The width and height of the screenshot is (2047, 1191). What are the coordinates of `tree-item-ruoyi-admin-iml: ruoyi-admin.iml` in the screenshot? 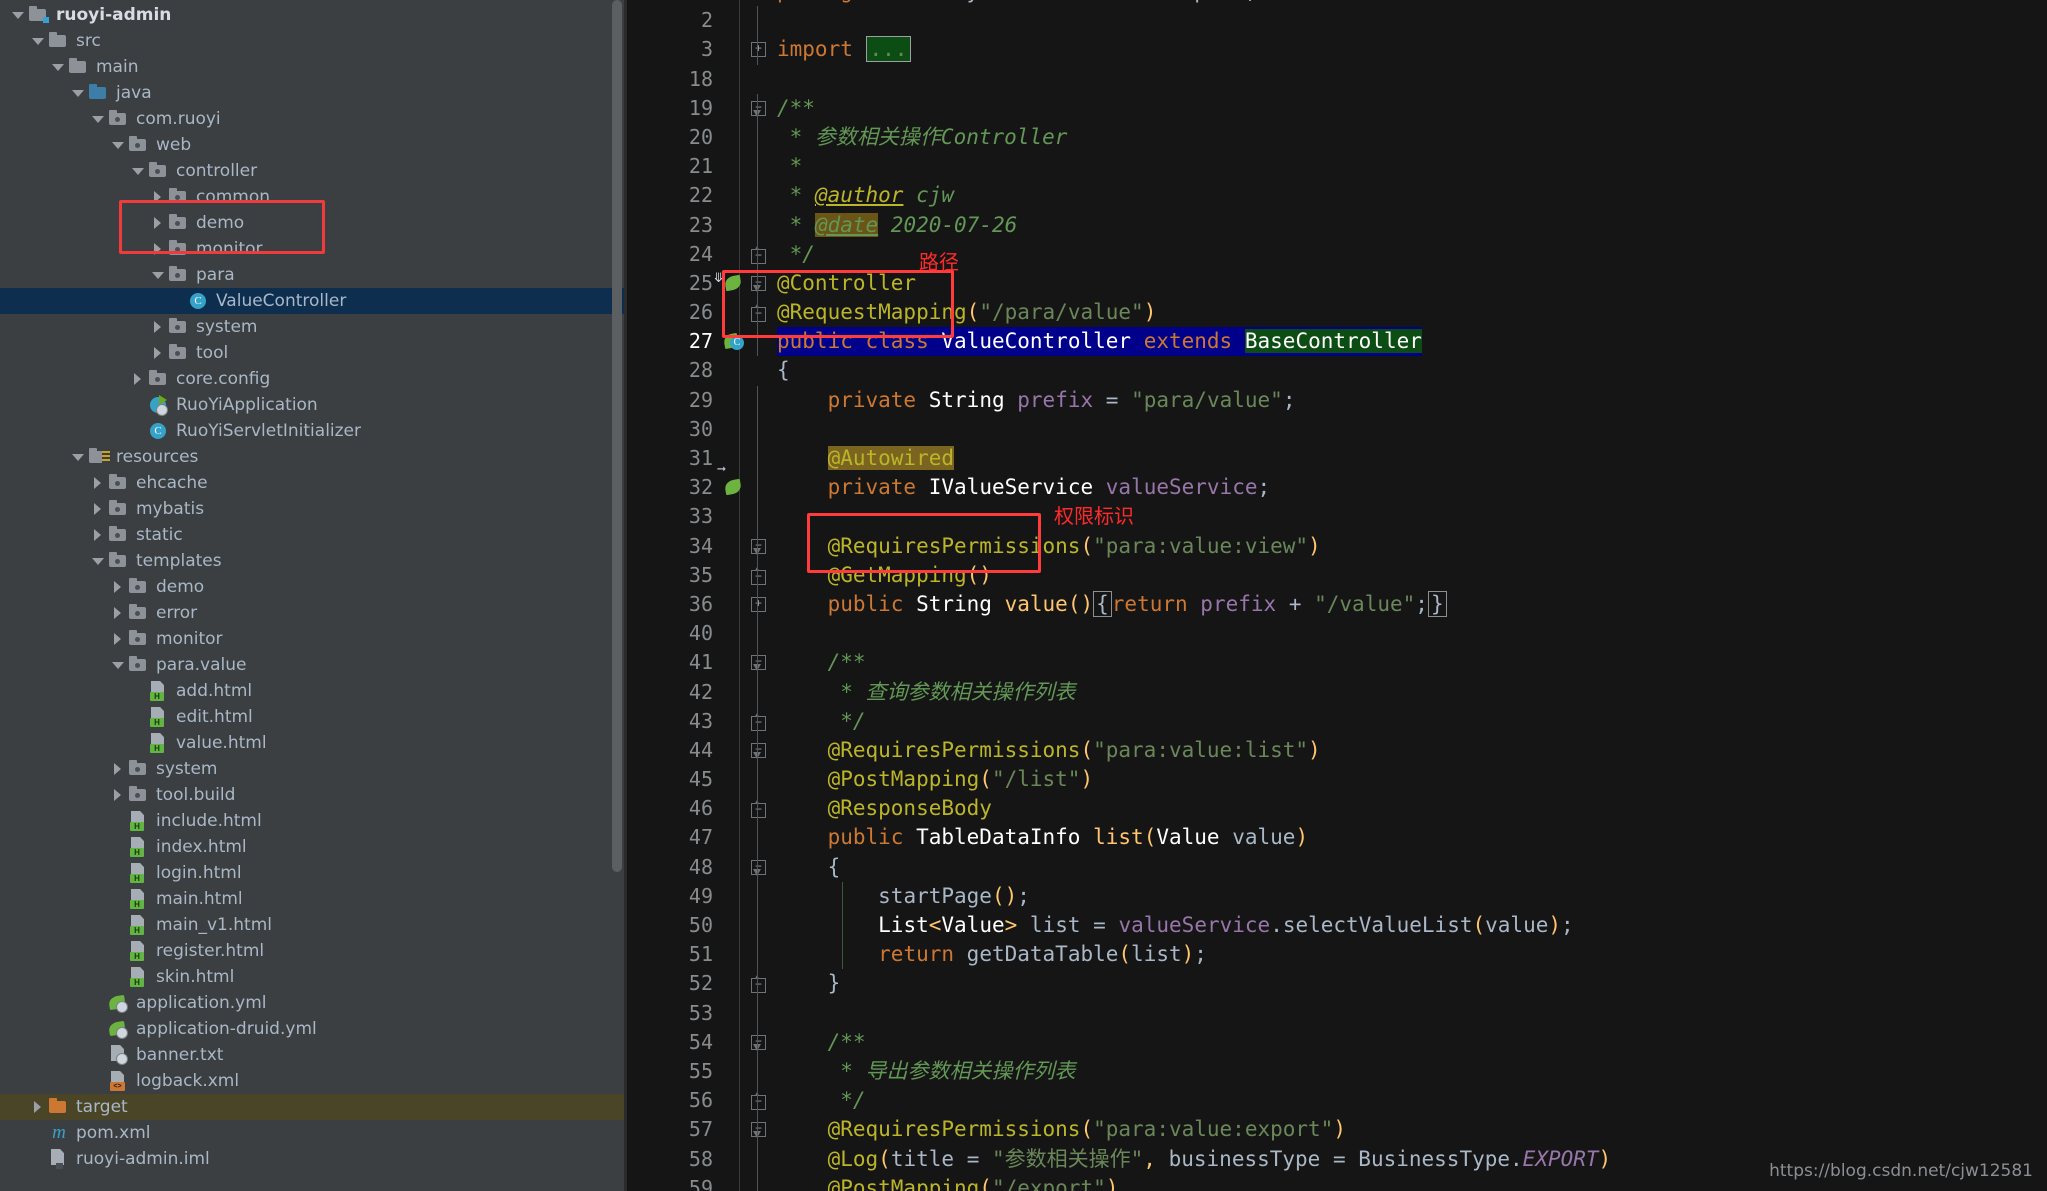 It's located at (313, 1159).